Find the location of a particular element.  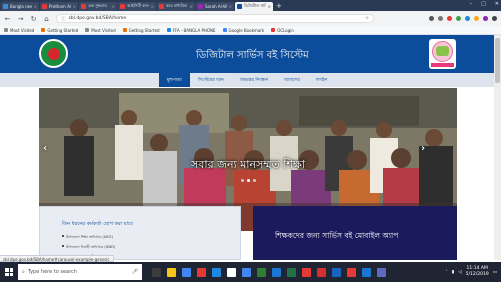

volume-icon: ◁ is located at coordinates (459, 272).